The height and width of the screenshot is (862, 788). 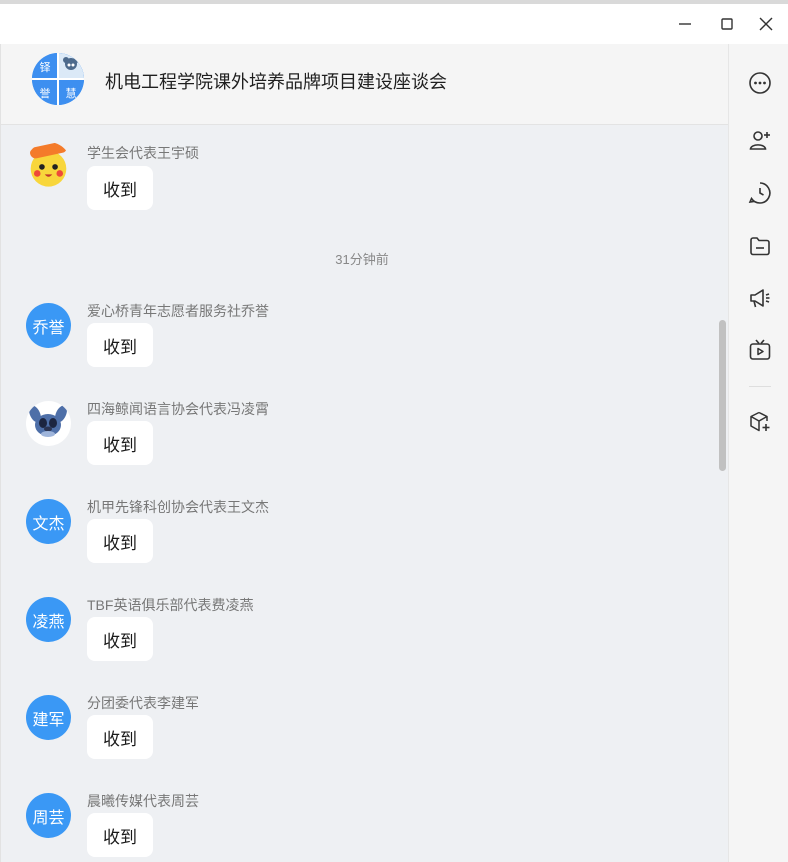 I want to click on group-avatar: 铎 誉 慧, so click(x=58, y=79).